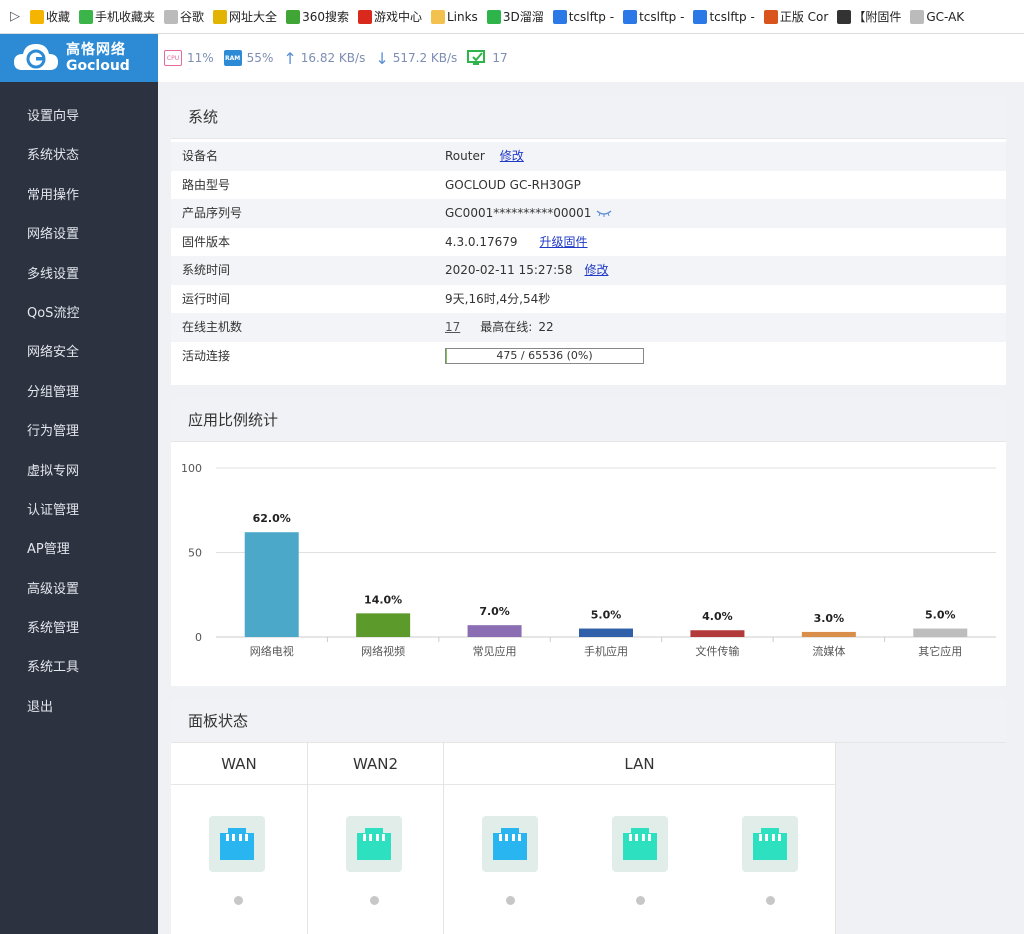 The height and width of the screenshot is (934, 1024). What do you see at coordinates (462, 16) in the screenshot?
I see `bookmark-label: Links` at bounding box center [462, 16].